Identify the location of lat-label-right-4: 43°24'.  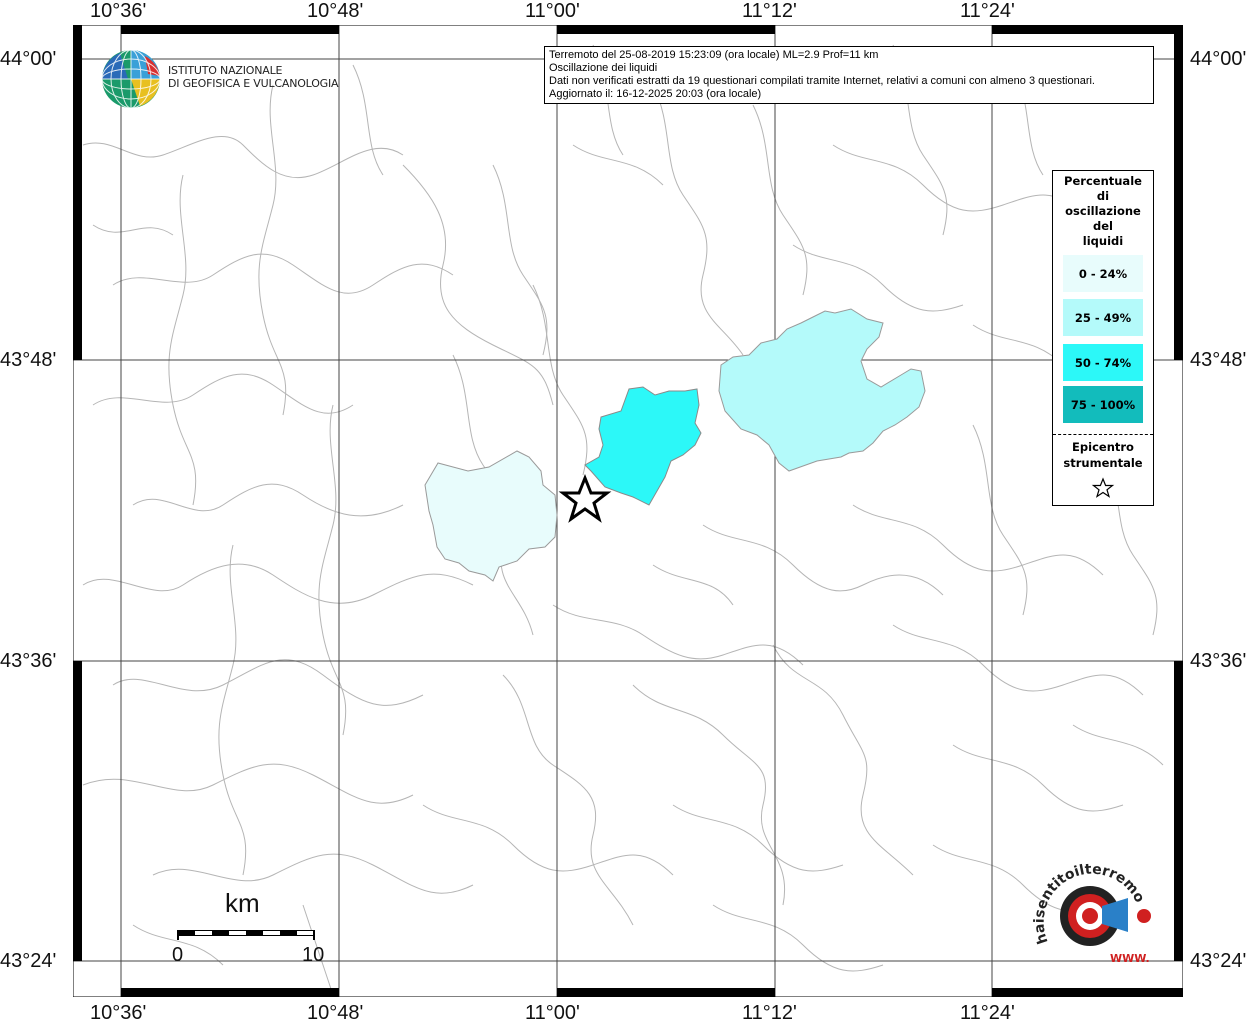
(1218, 961).